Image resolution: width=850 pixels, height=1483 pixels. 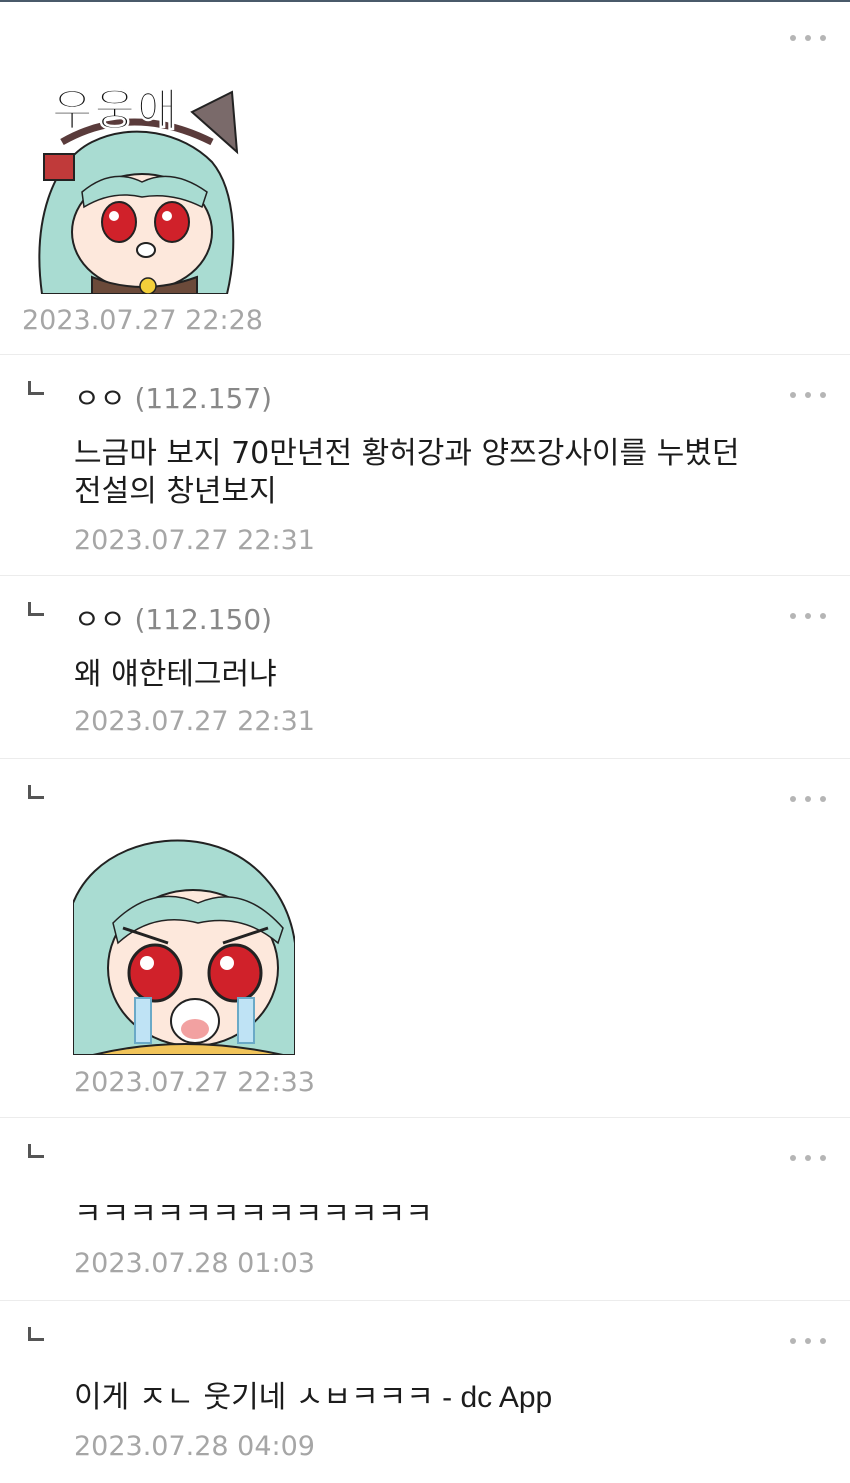 I want to click on comment-text: 왜 얘한테그러냐, so click(x=434, y=675).